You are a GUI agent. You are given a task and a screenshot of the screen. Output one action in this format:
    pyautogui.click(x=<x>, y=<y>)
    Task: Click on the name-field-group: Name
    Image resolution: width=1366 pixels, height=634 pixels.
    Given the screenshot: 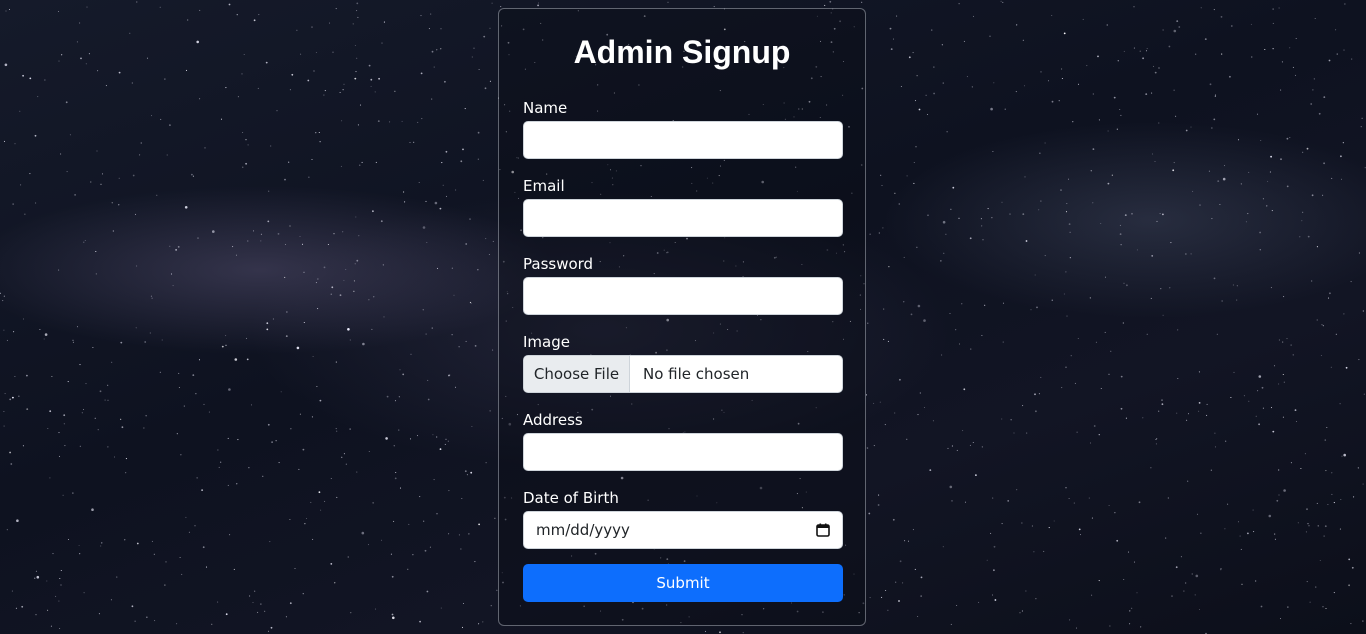 What is the action you would take?
    pyautogui.click(x=683, y=129)
    